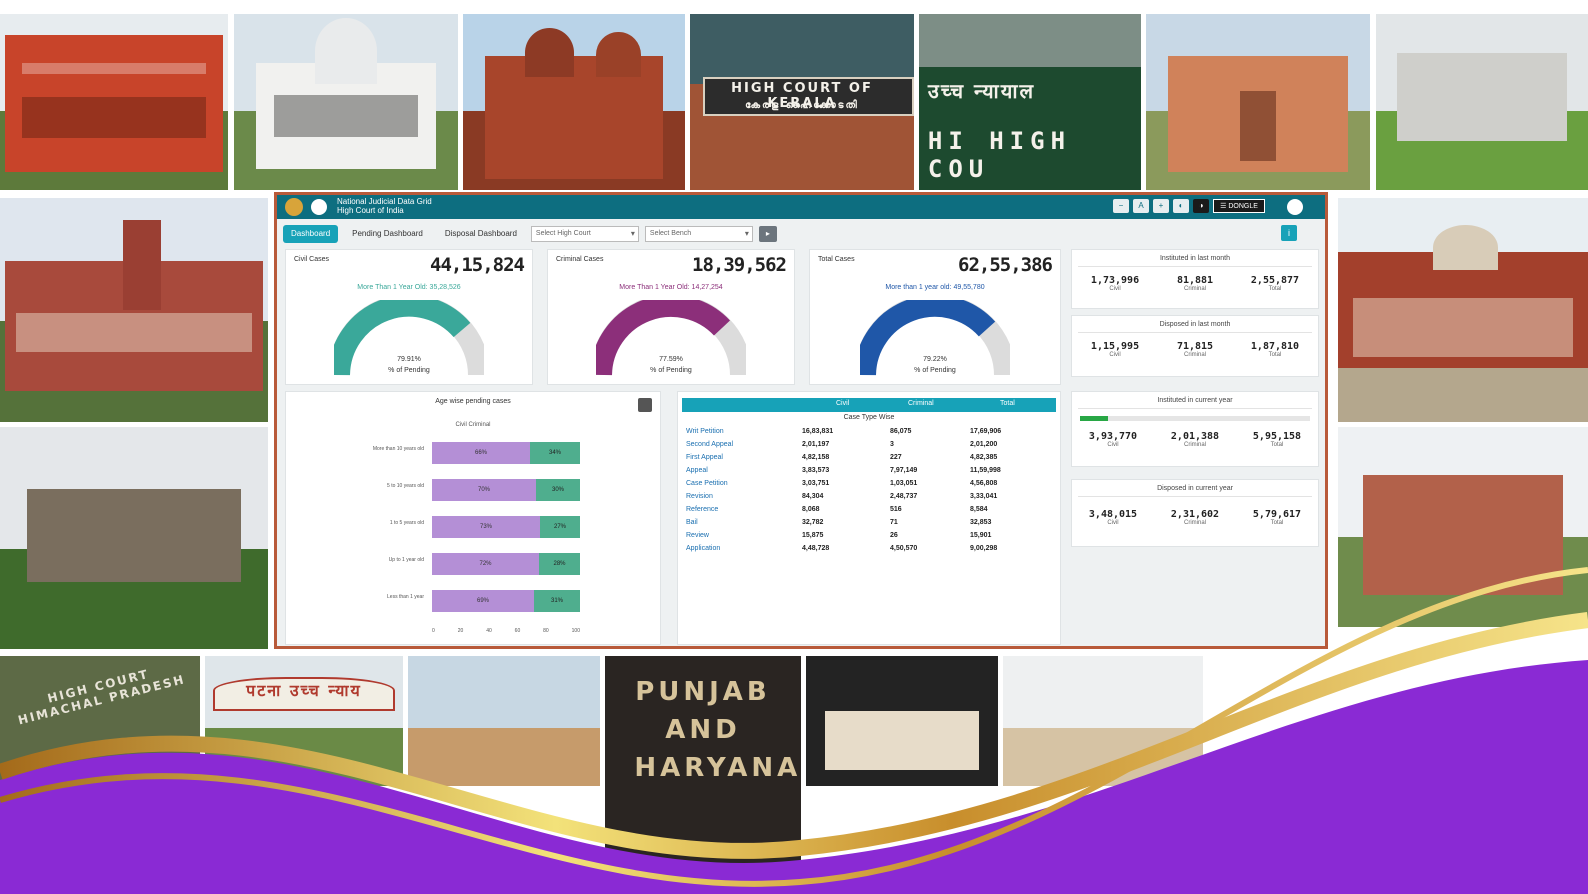 The image size is (1588, 894). I want to click on age-bar-row: 5 to 10 years old 70% 30%, so click(441, 490).